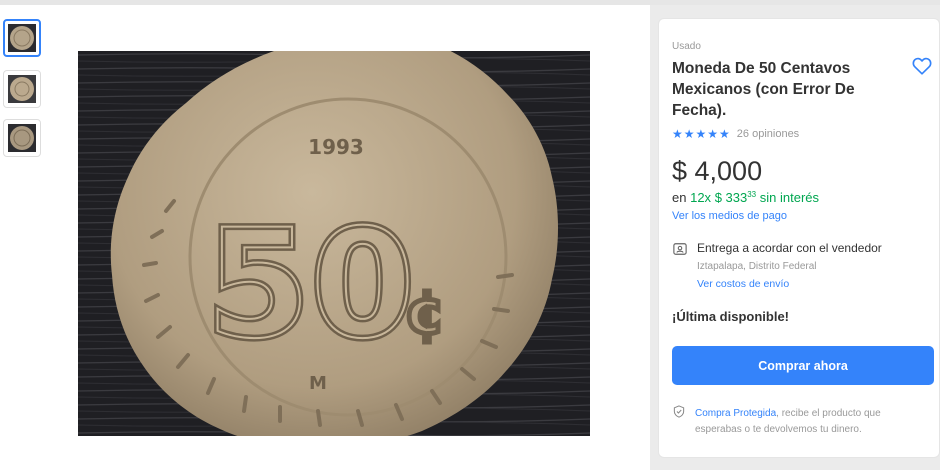  I want to click on contact-card-icon, so click(680, 249).